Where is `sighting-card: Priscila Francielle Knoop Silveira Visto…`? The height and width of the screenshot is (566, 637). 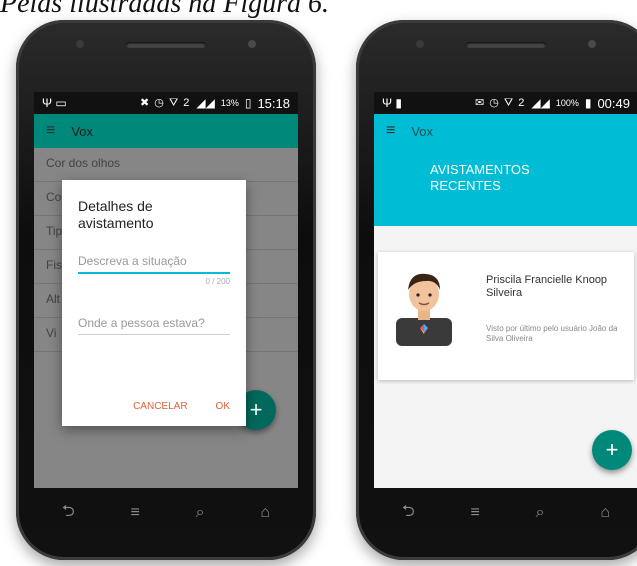 sighting-card: Priscila Francielle Knoop Silveira Visto… is located at coordinates (506, 316).